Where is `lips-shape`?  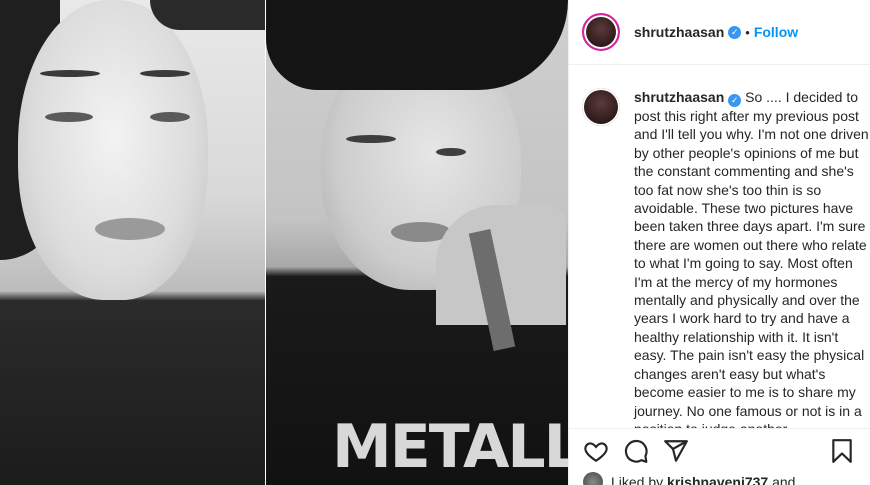
lips-shape is located at coordinates (130, 229).